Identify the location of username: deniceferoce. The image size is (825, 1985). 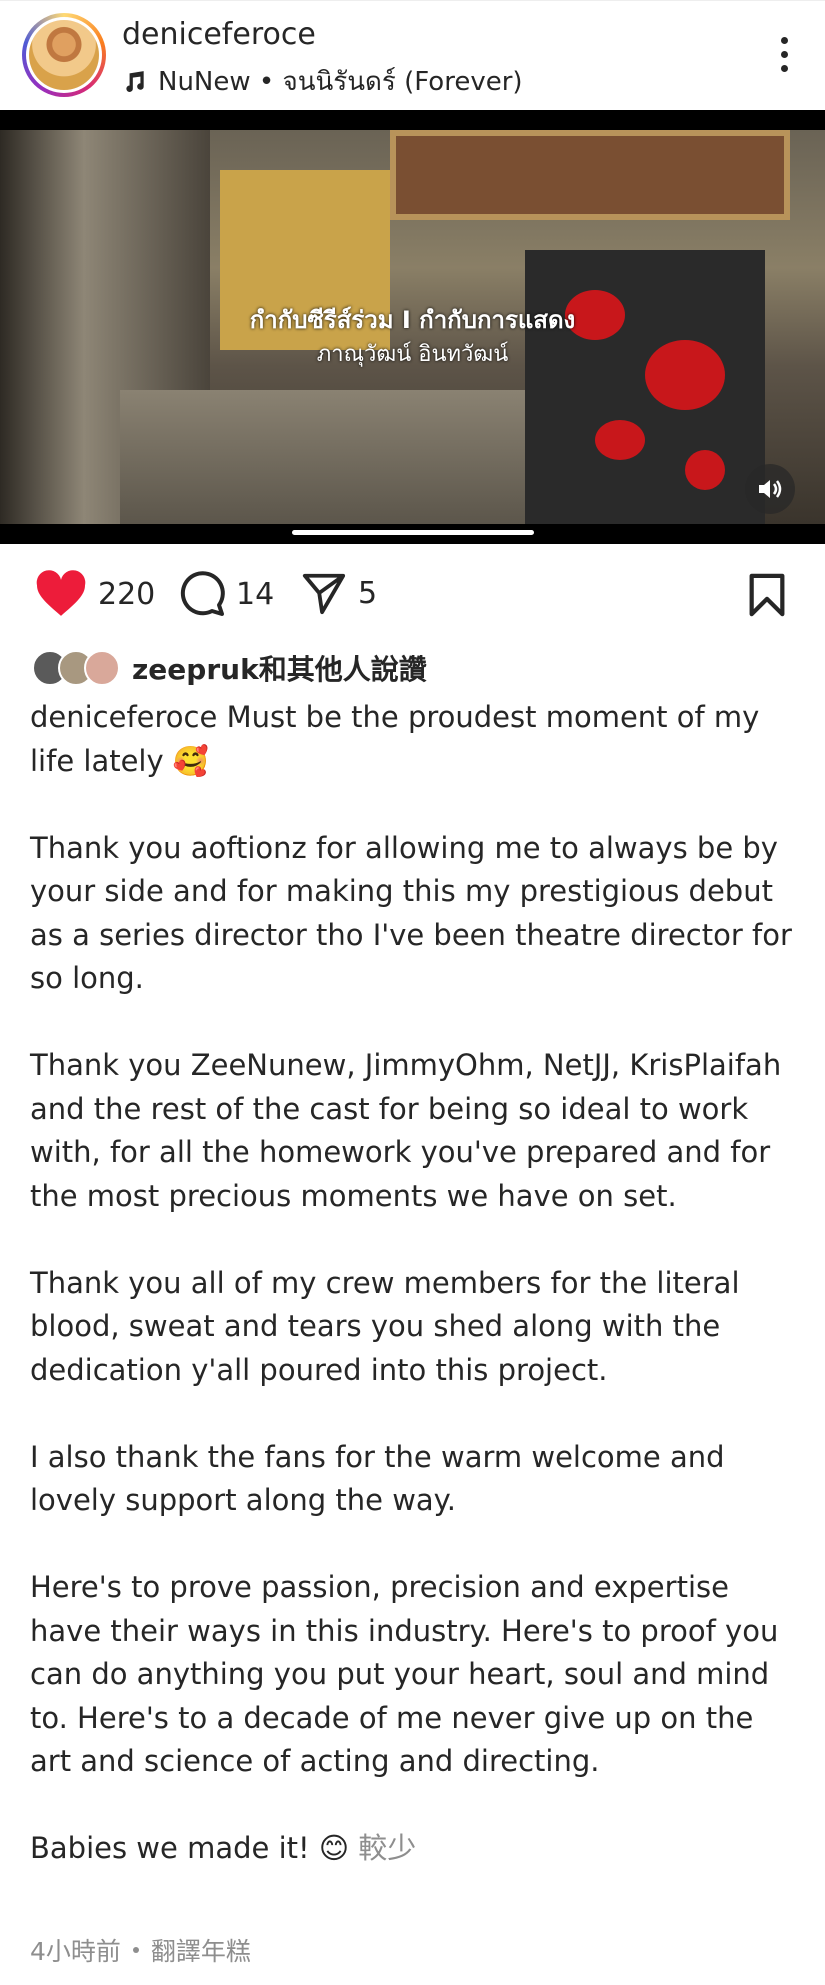
(219, 34).